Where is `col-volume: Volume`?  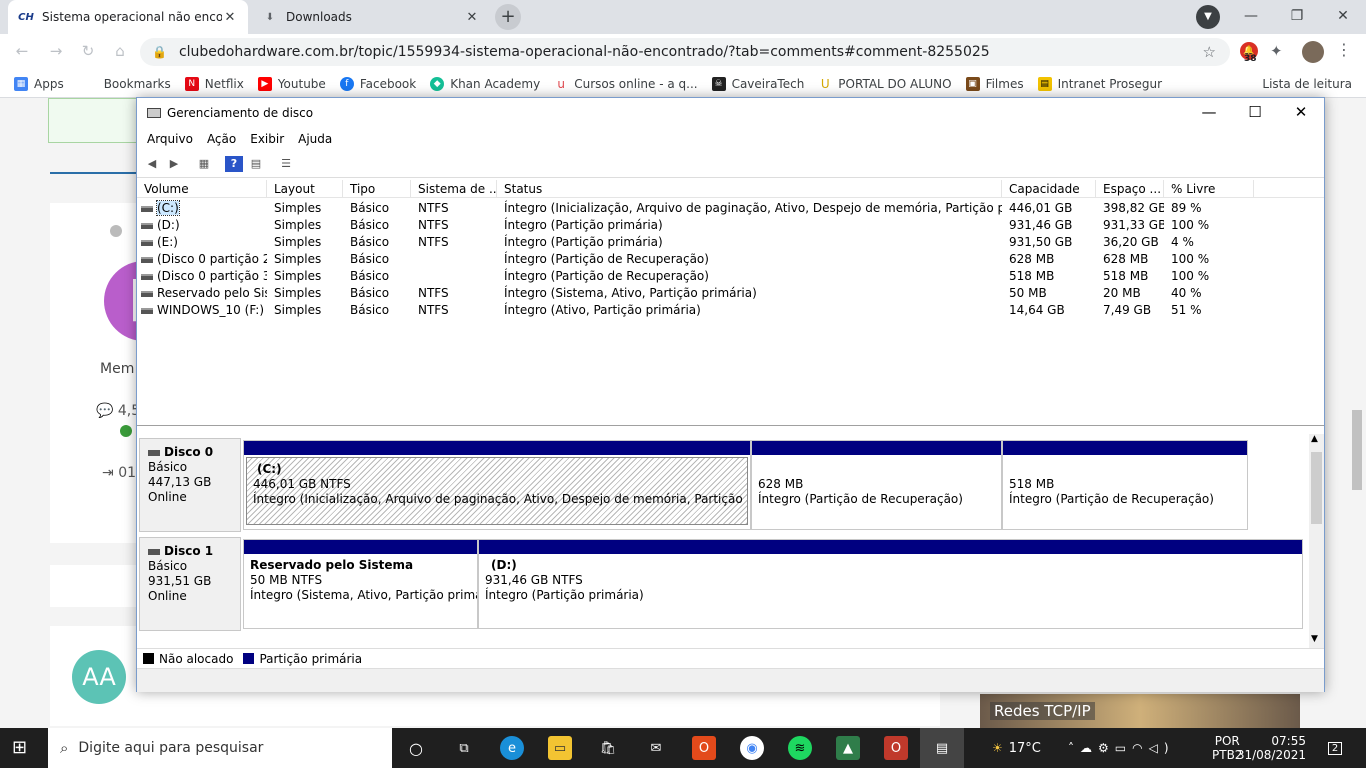 col-volume: Volume is located at coordinates (202, 189).